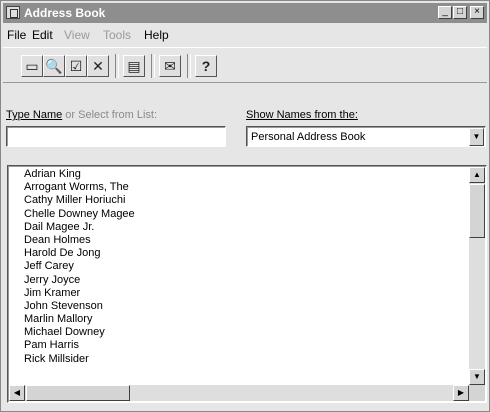  I want to click on source-select-value: Personal Address Book, so click(308, 137).